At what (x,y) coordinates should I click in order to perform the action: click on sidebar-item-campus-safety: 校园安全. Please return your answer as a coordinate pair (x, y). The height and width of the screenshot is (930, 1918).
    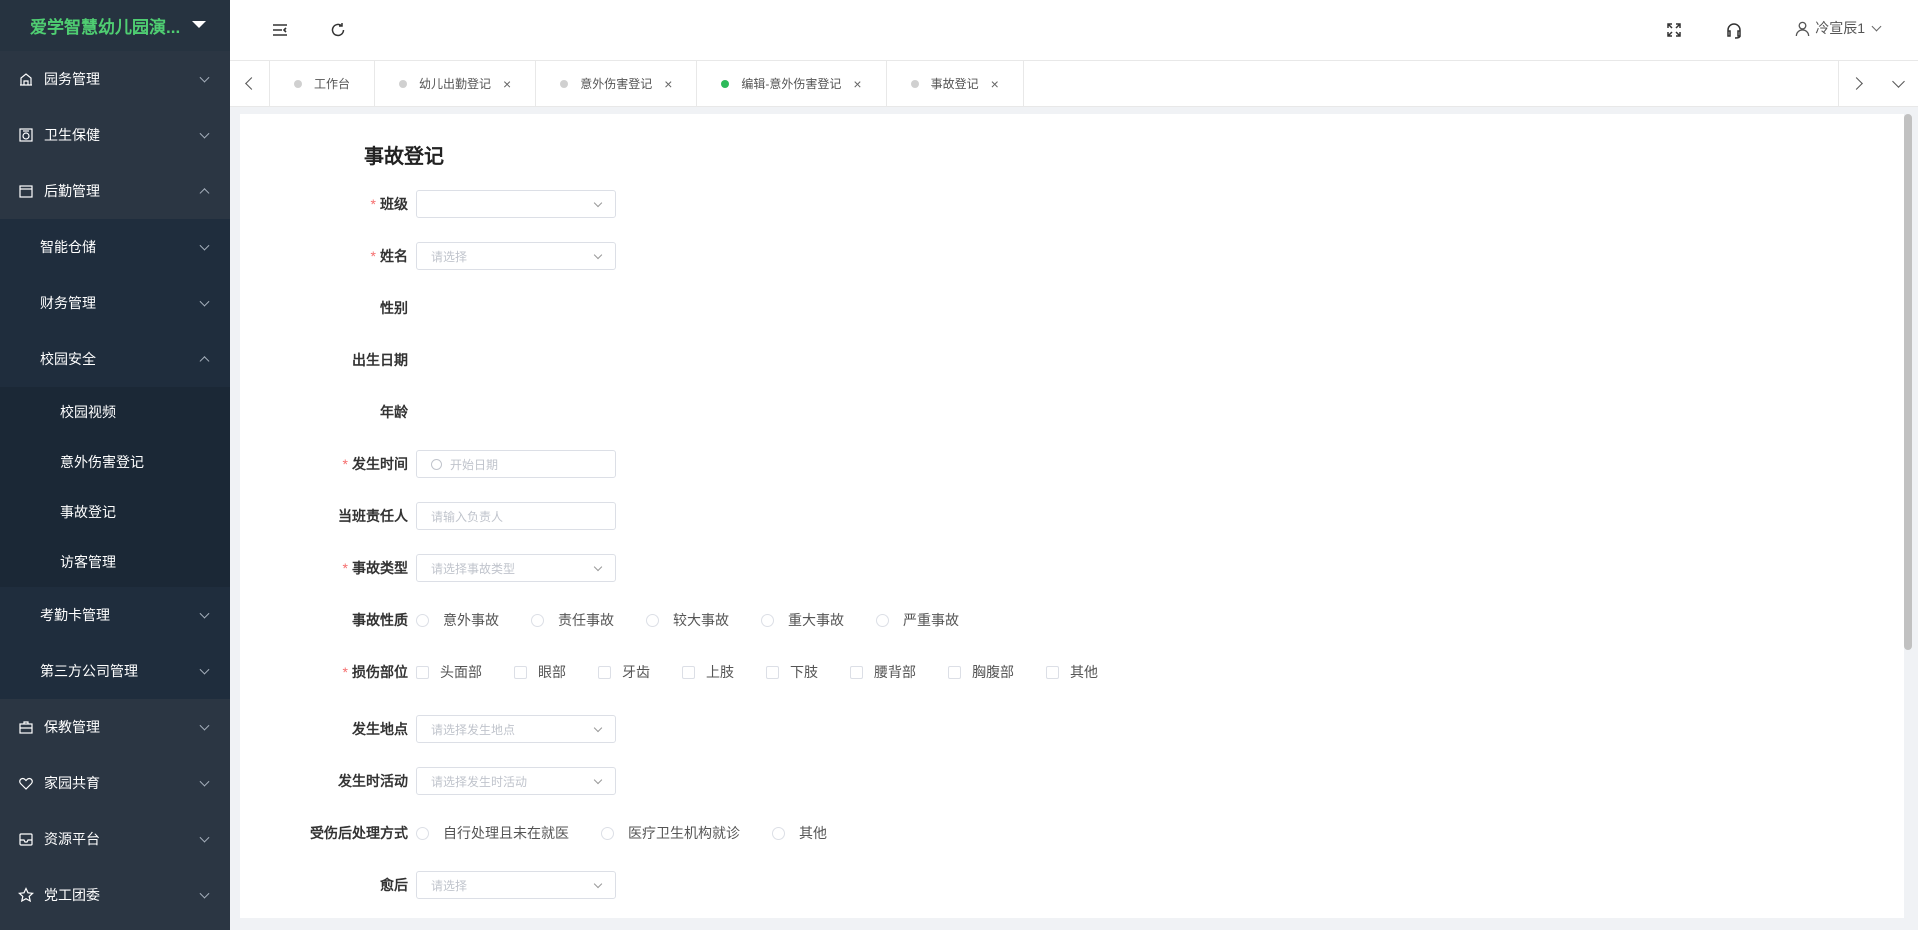
    Looking at the image, I should click on (115, 359).